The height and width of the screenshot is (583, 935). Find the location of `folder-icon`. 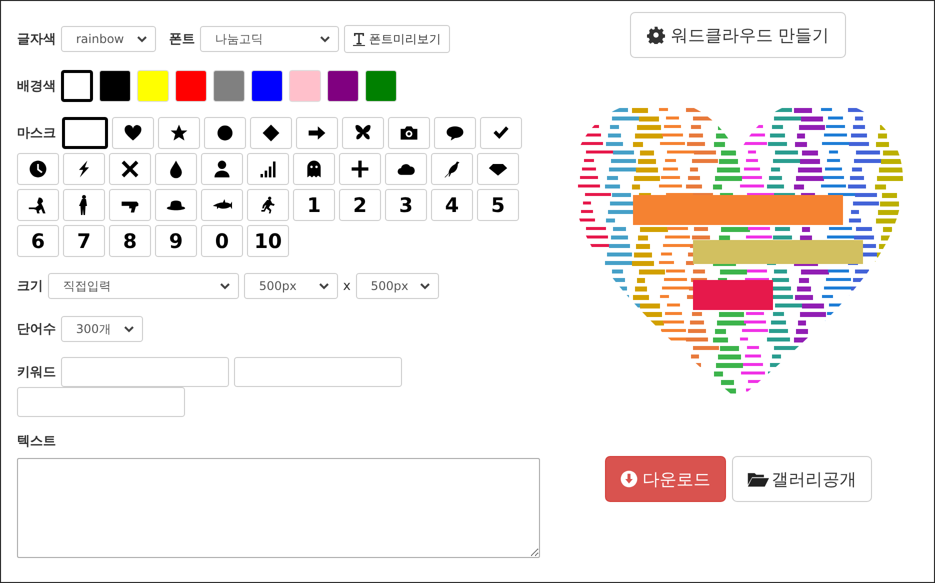

folder-icon is located at coordinates (757, 479).